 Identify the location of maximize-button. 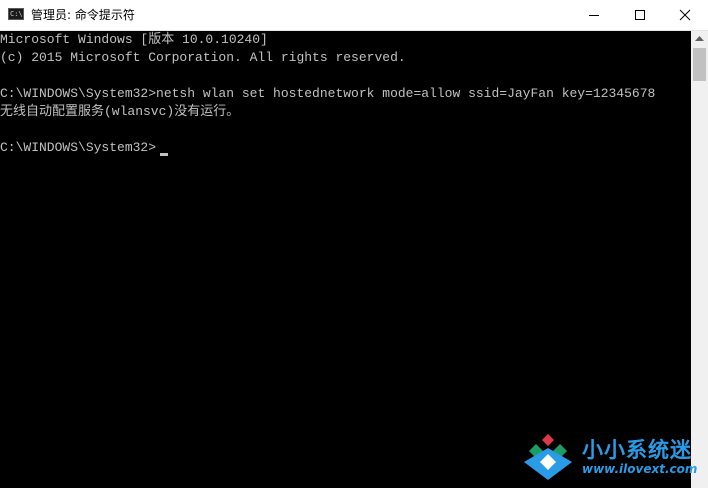
(640, 15).